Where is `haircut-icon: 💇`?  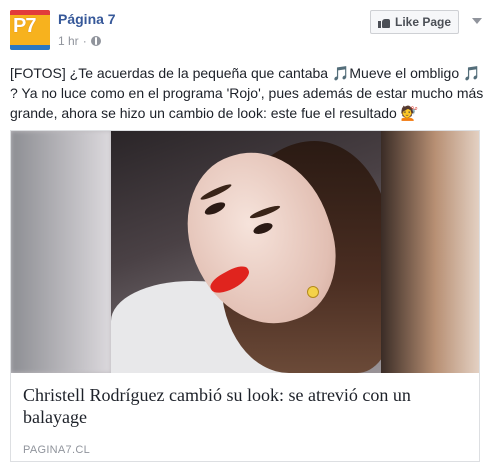
haircut-icon: 💇 is located at coordinates (409, 113).